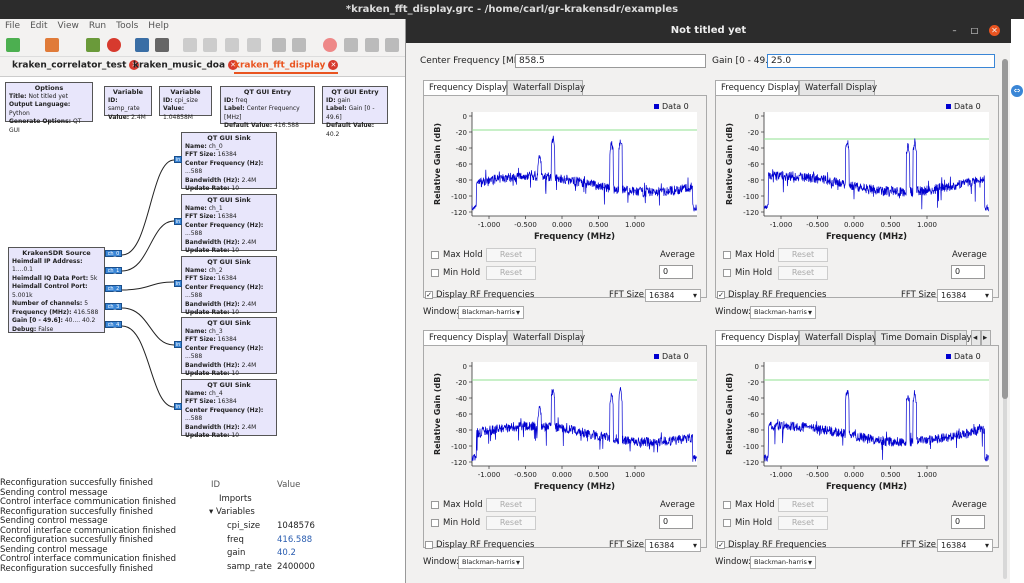 Image resolution: width=1024 pixels, height=583 pixels. I want to click on stop-icon, so click(392, 45).